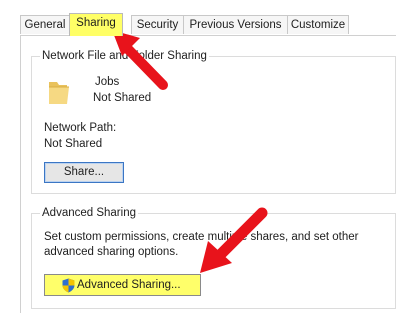 The width and height of the screenshot is (396, 313). What do you see at coordinates (318, 24) in the screenshot?
I see `tab-customize: Customize` at bounding box center [318, 24].